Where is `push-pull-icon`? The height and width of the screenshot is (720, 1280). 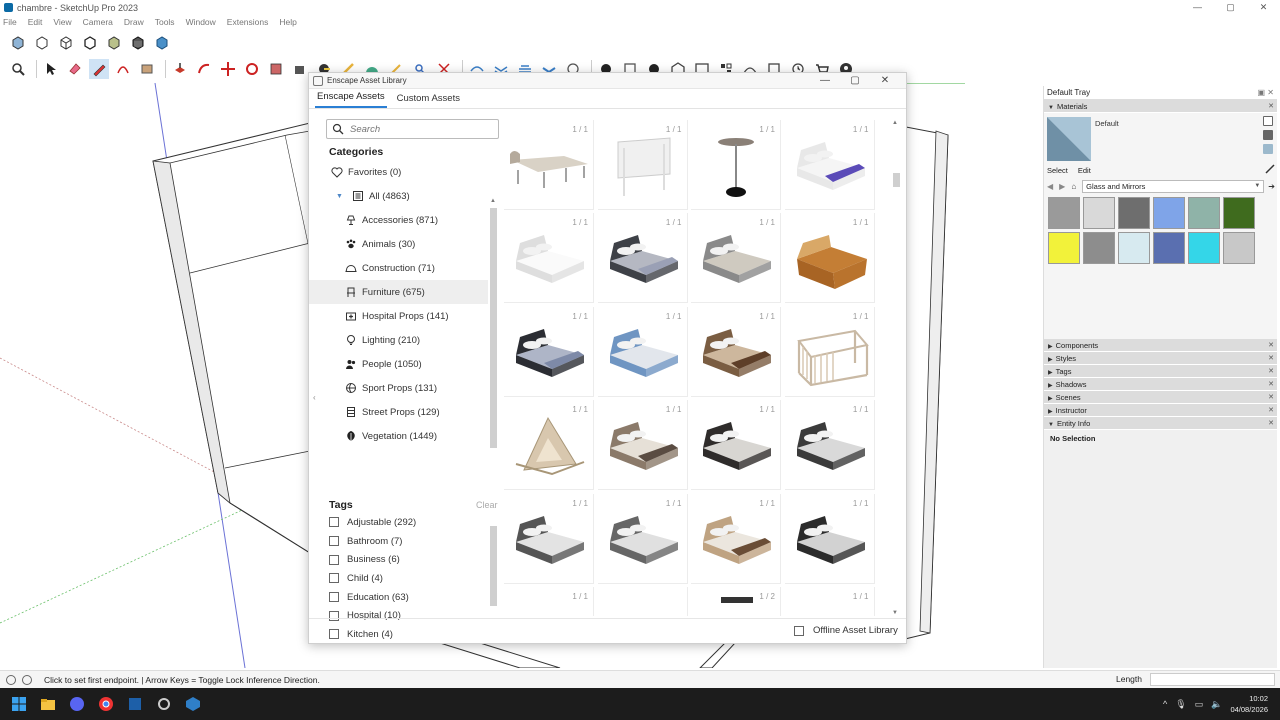
push-pull-icon is located at coordinates (180, 69).